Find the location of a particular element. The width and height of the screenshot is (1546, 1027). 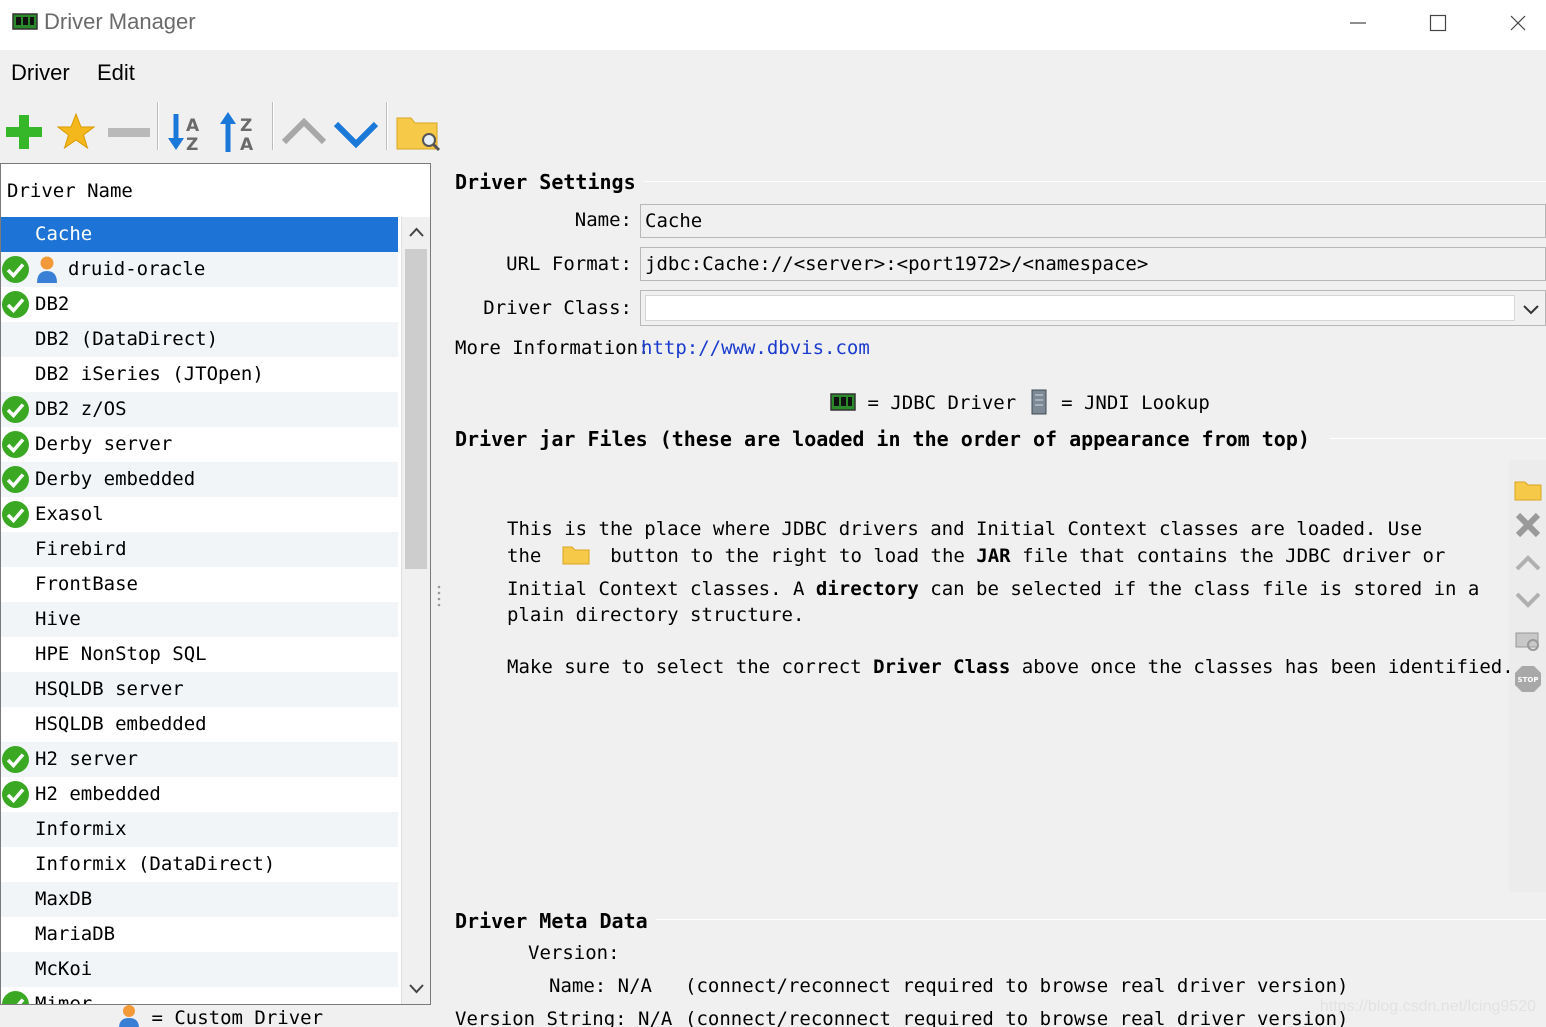

menu-edit: Edit is located at coordinates (116, 73).